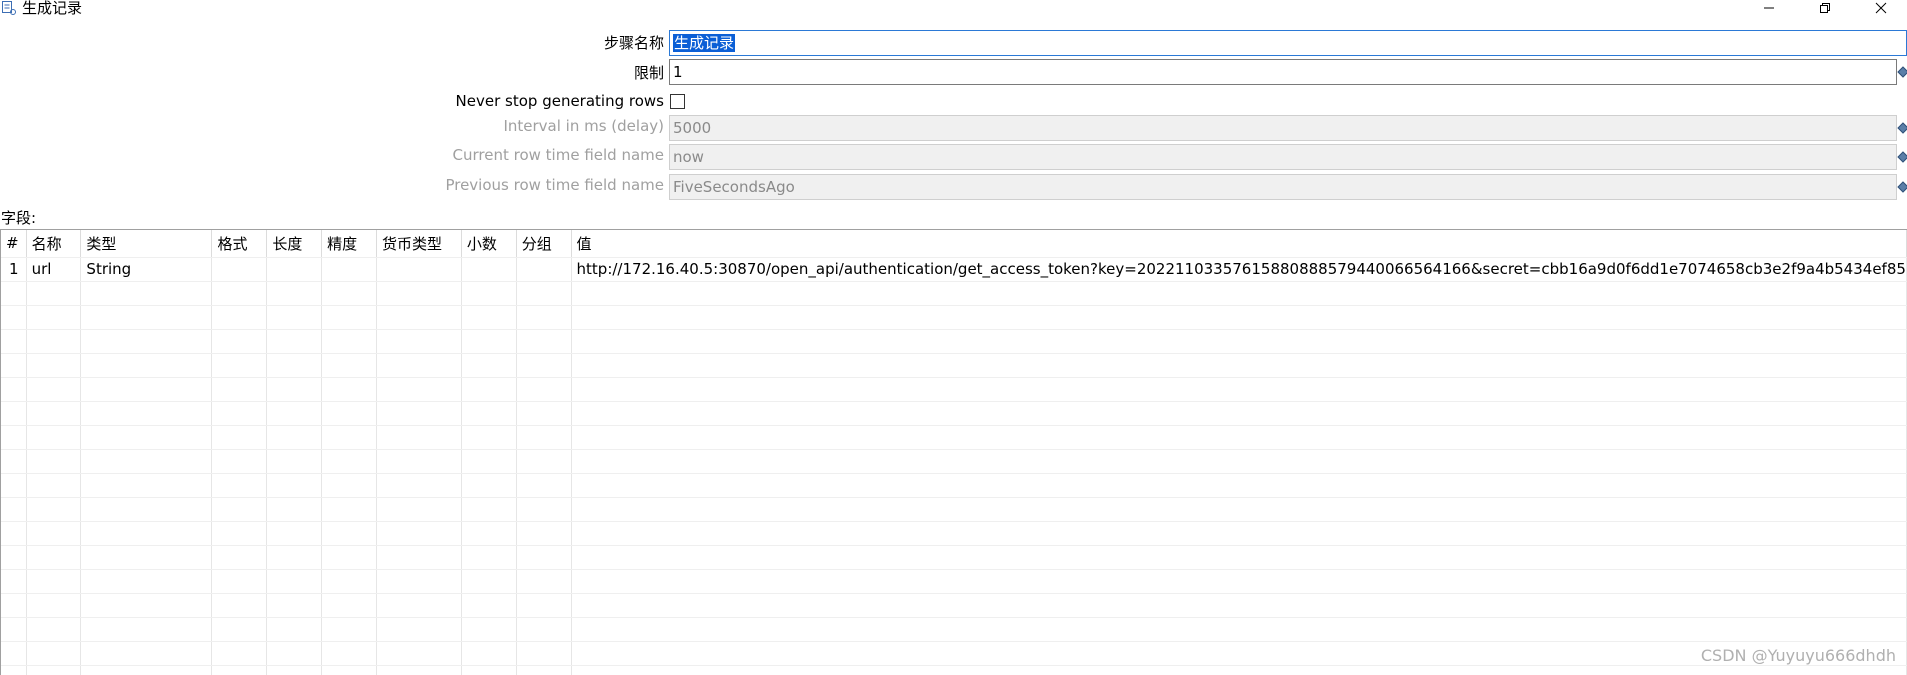 Image resolution: width=1907 pixels, height=675 pixels. I want to click on column-header: 小数, so click(489, 244).